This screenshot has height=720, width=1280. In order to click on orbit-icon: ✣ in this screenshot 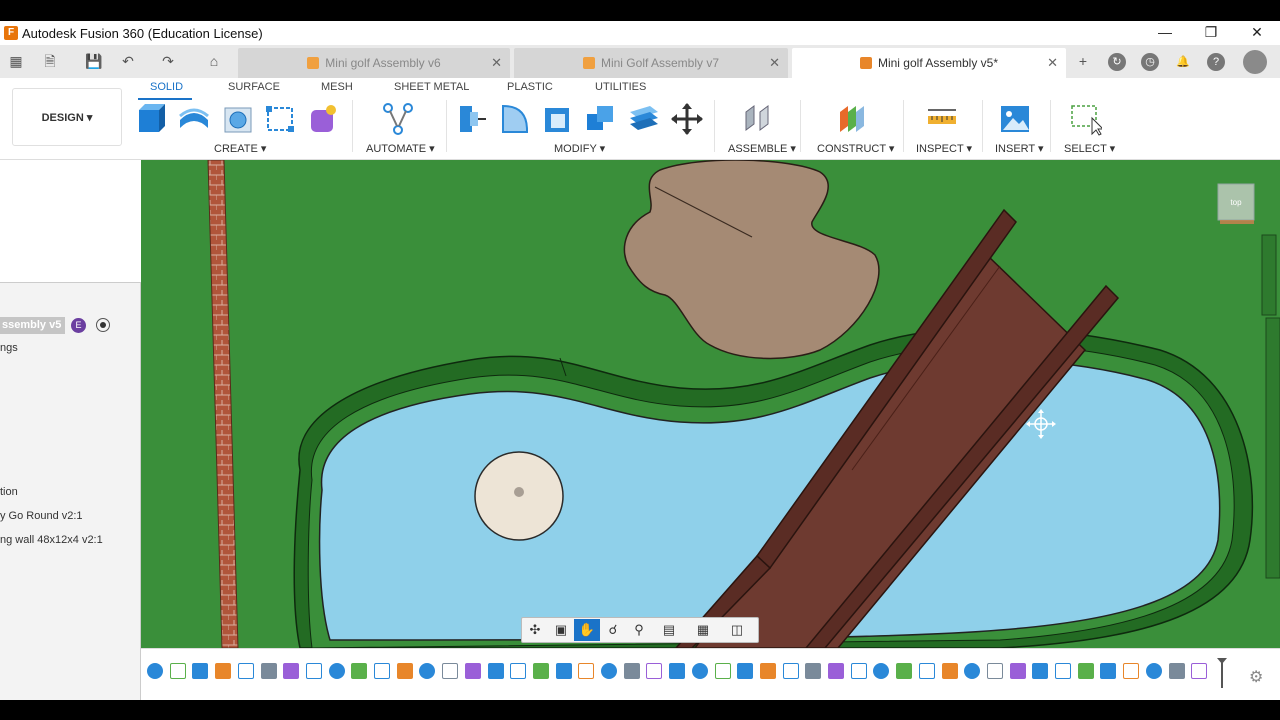, I will do `click(535, 630)`.